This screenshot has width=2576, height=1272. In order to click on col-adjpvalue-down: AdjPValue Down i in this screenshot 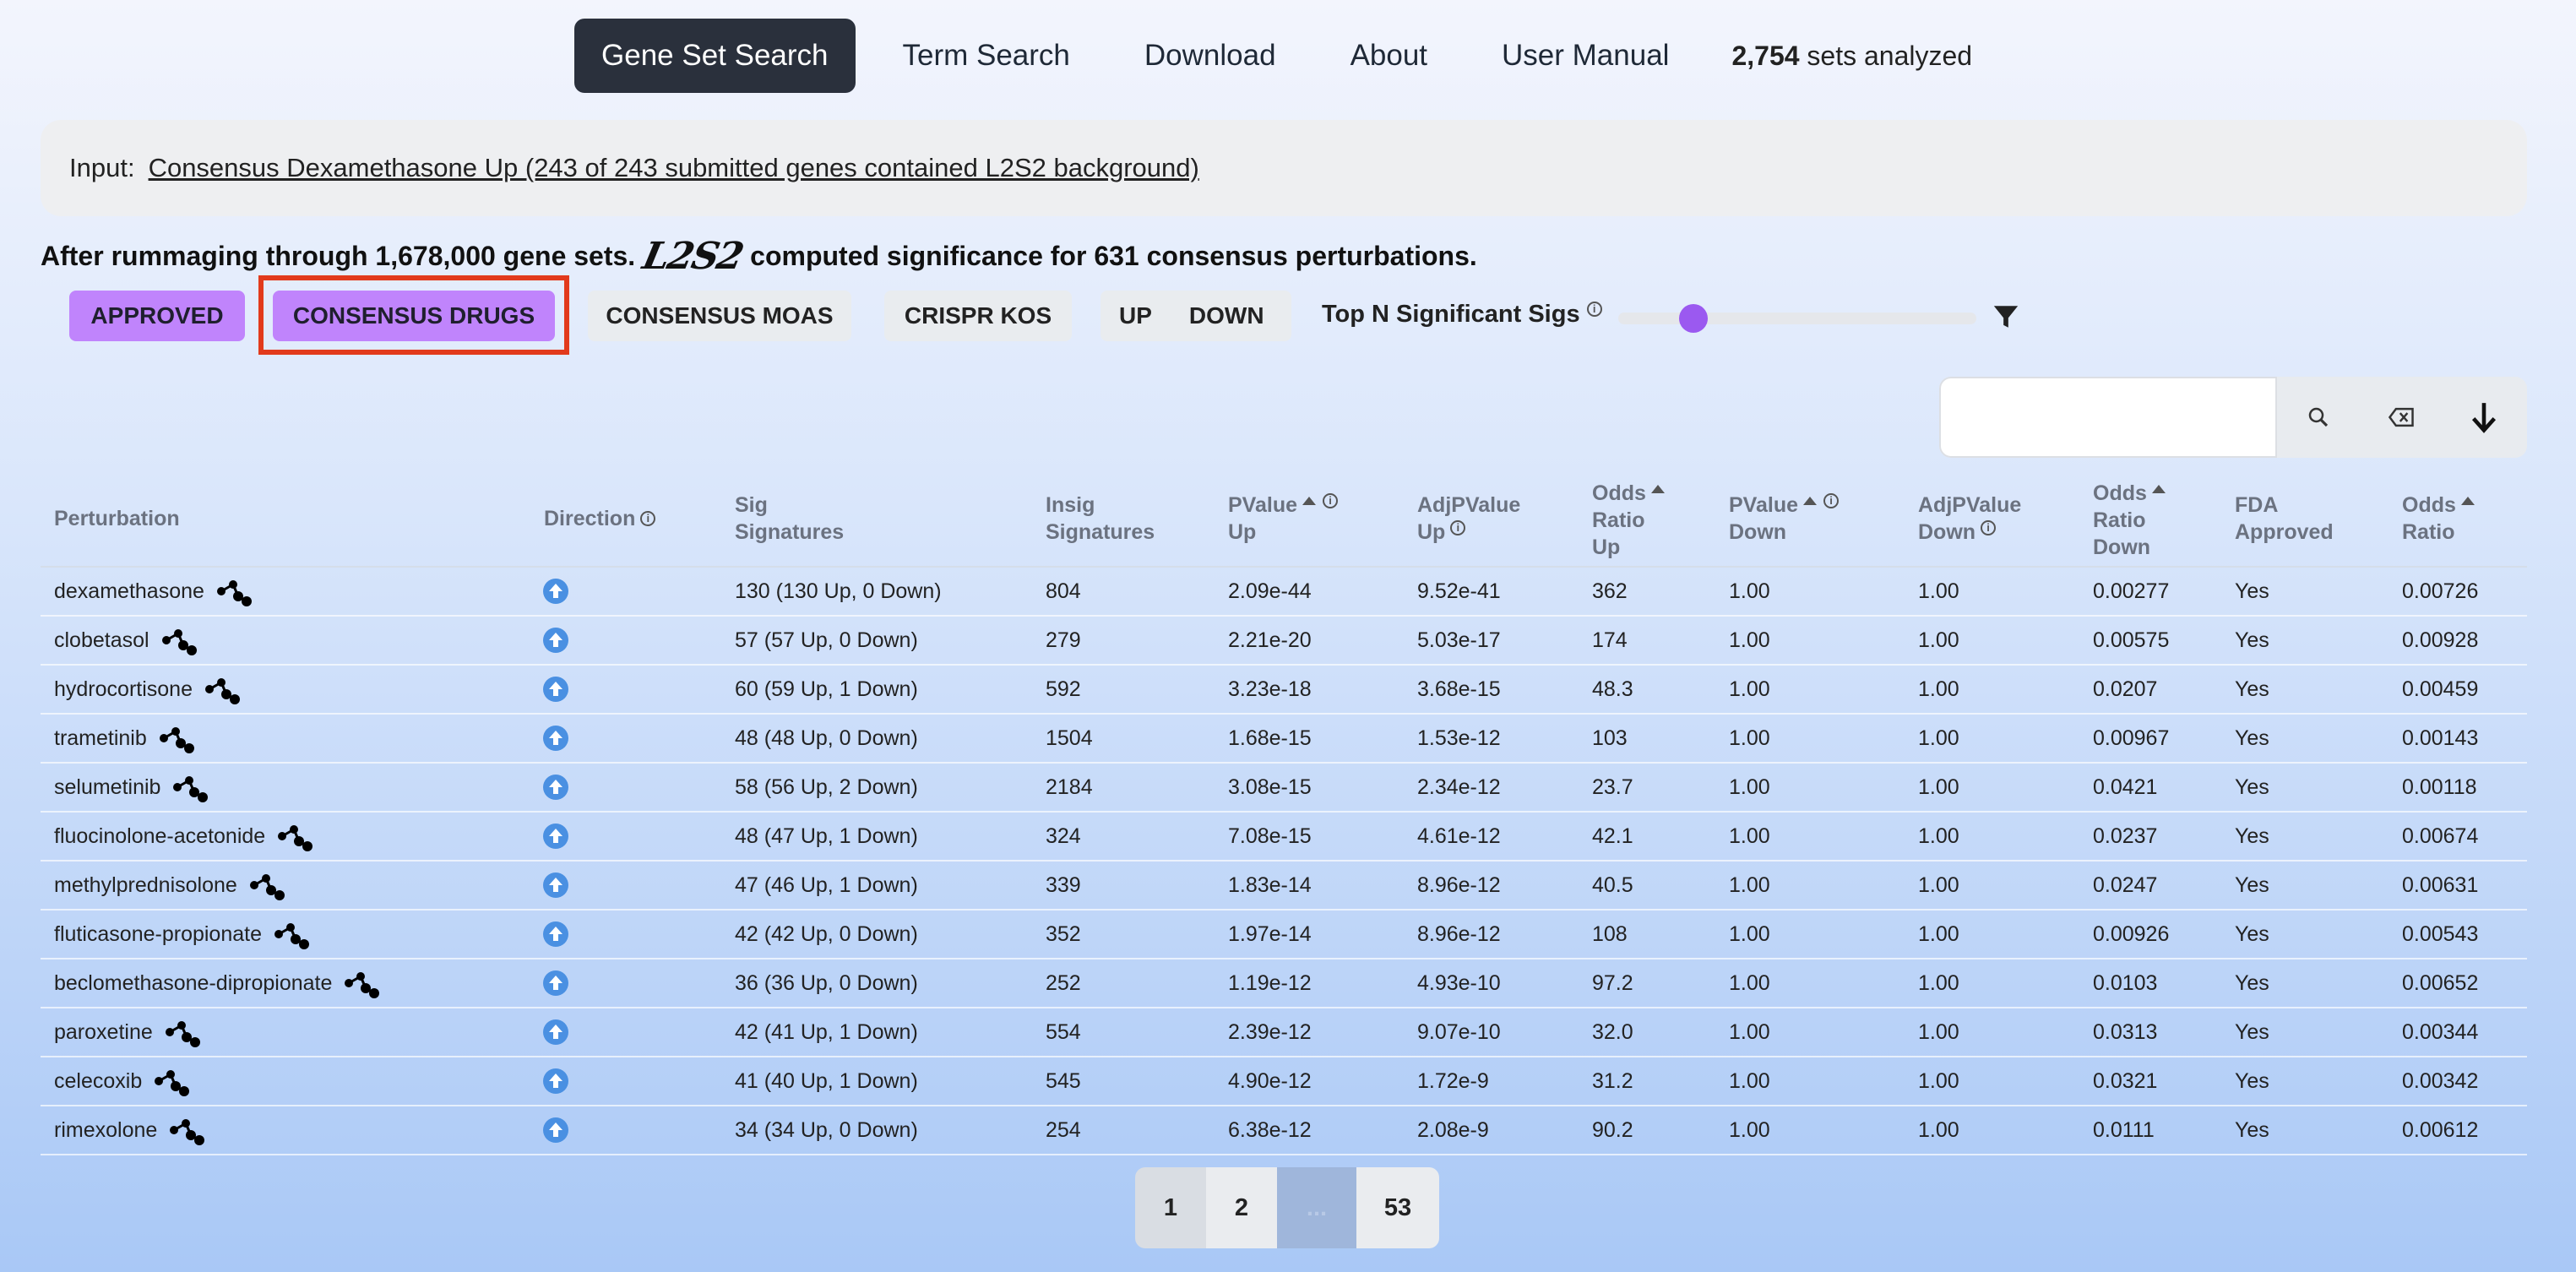, I will do `click(1969, 519)`.